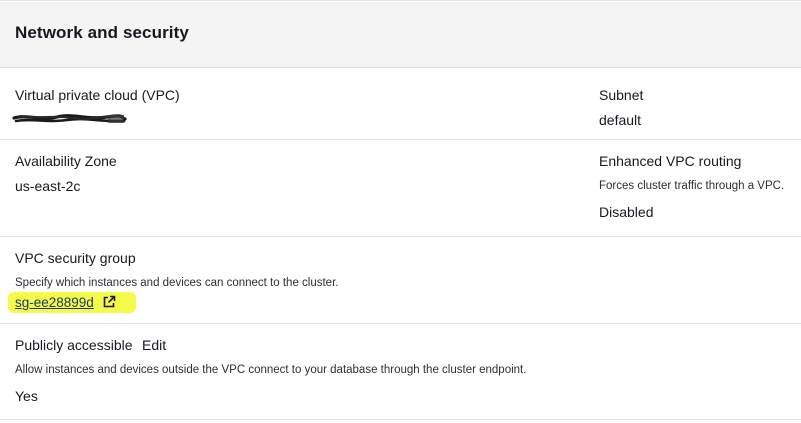 The image size is (801, 423). I want to click on publicly-accessible-edit-button: Edit, so click(154, 345).